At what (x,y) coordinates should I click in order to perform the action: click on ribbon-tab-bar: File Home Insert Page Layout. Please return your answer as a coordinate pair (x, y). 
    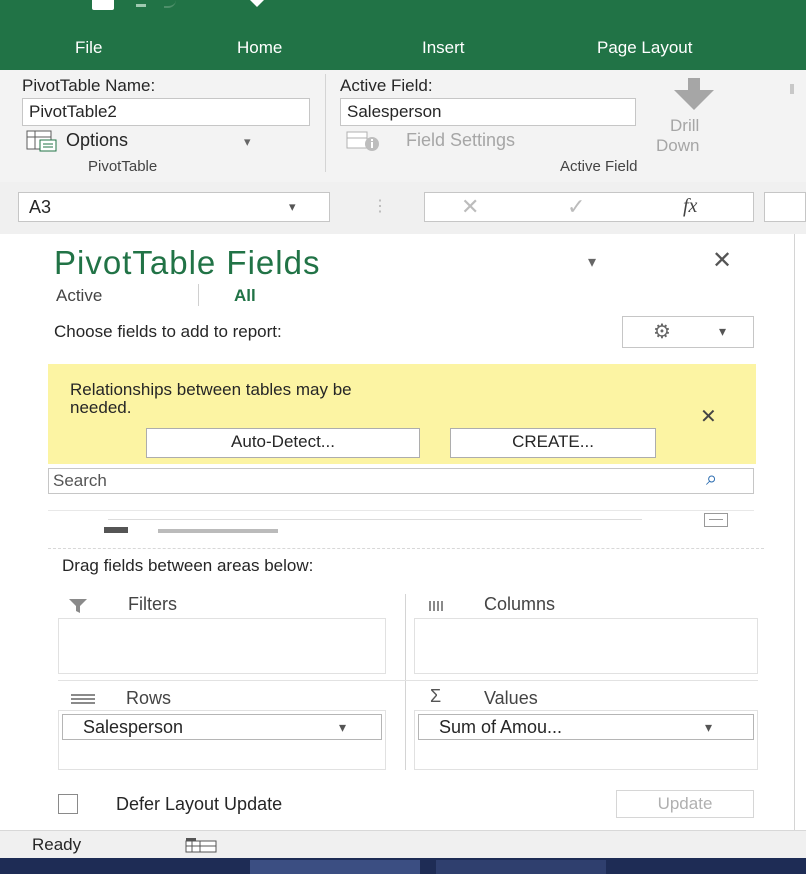
    Looking at the image, I should click on (403, 35).